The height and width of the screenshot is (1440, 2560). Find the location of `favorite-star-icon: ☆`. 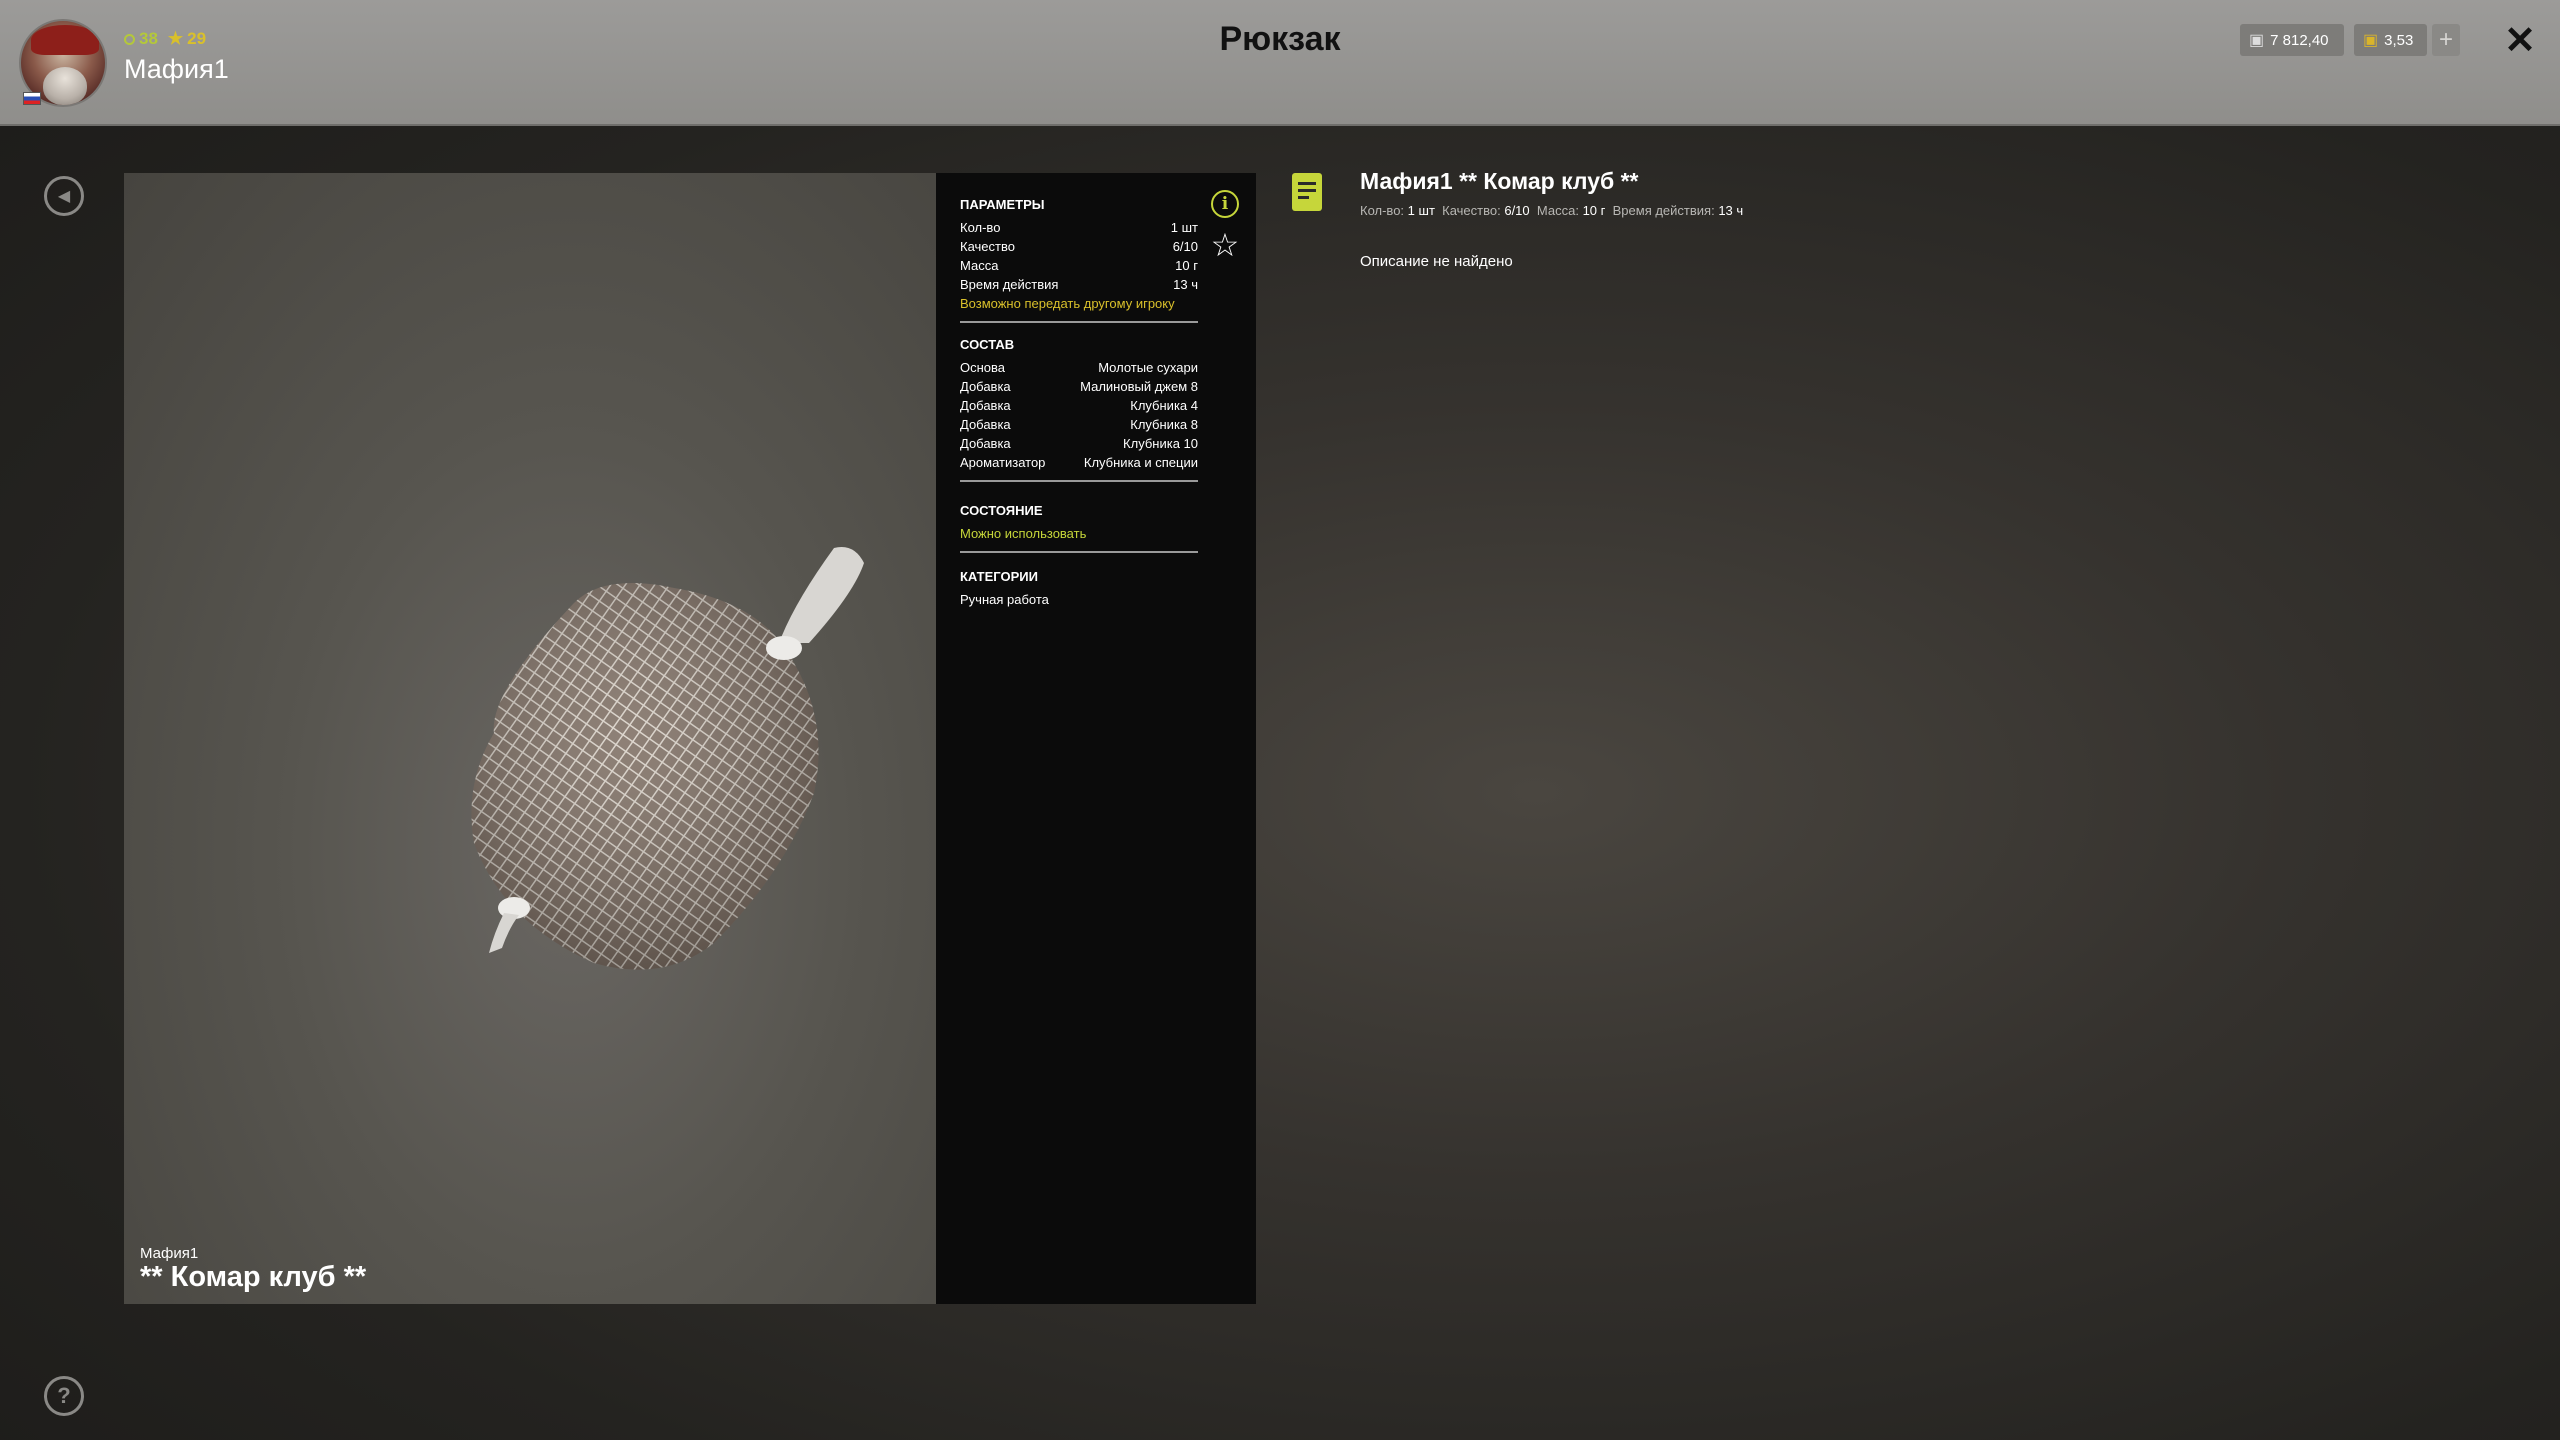

favorite-star-icon: ☆ is located at coordinates (1225, 245).